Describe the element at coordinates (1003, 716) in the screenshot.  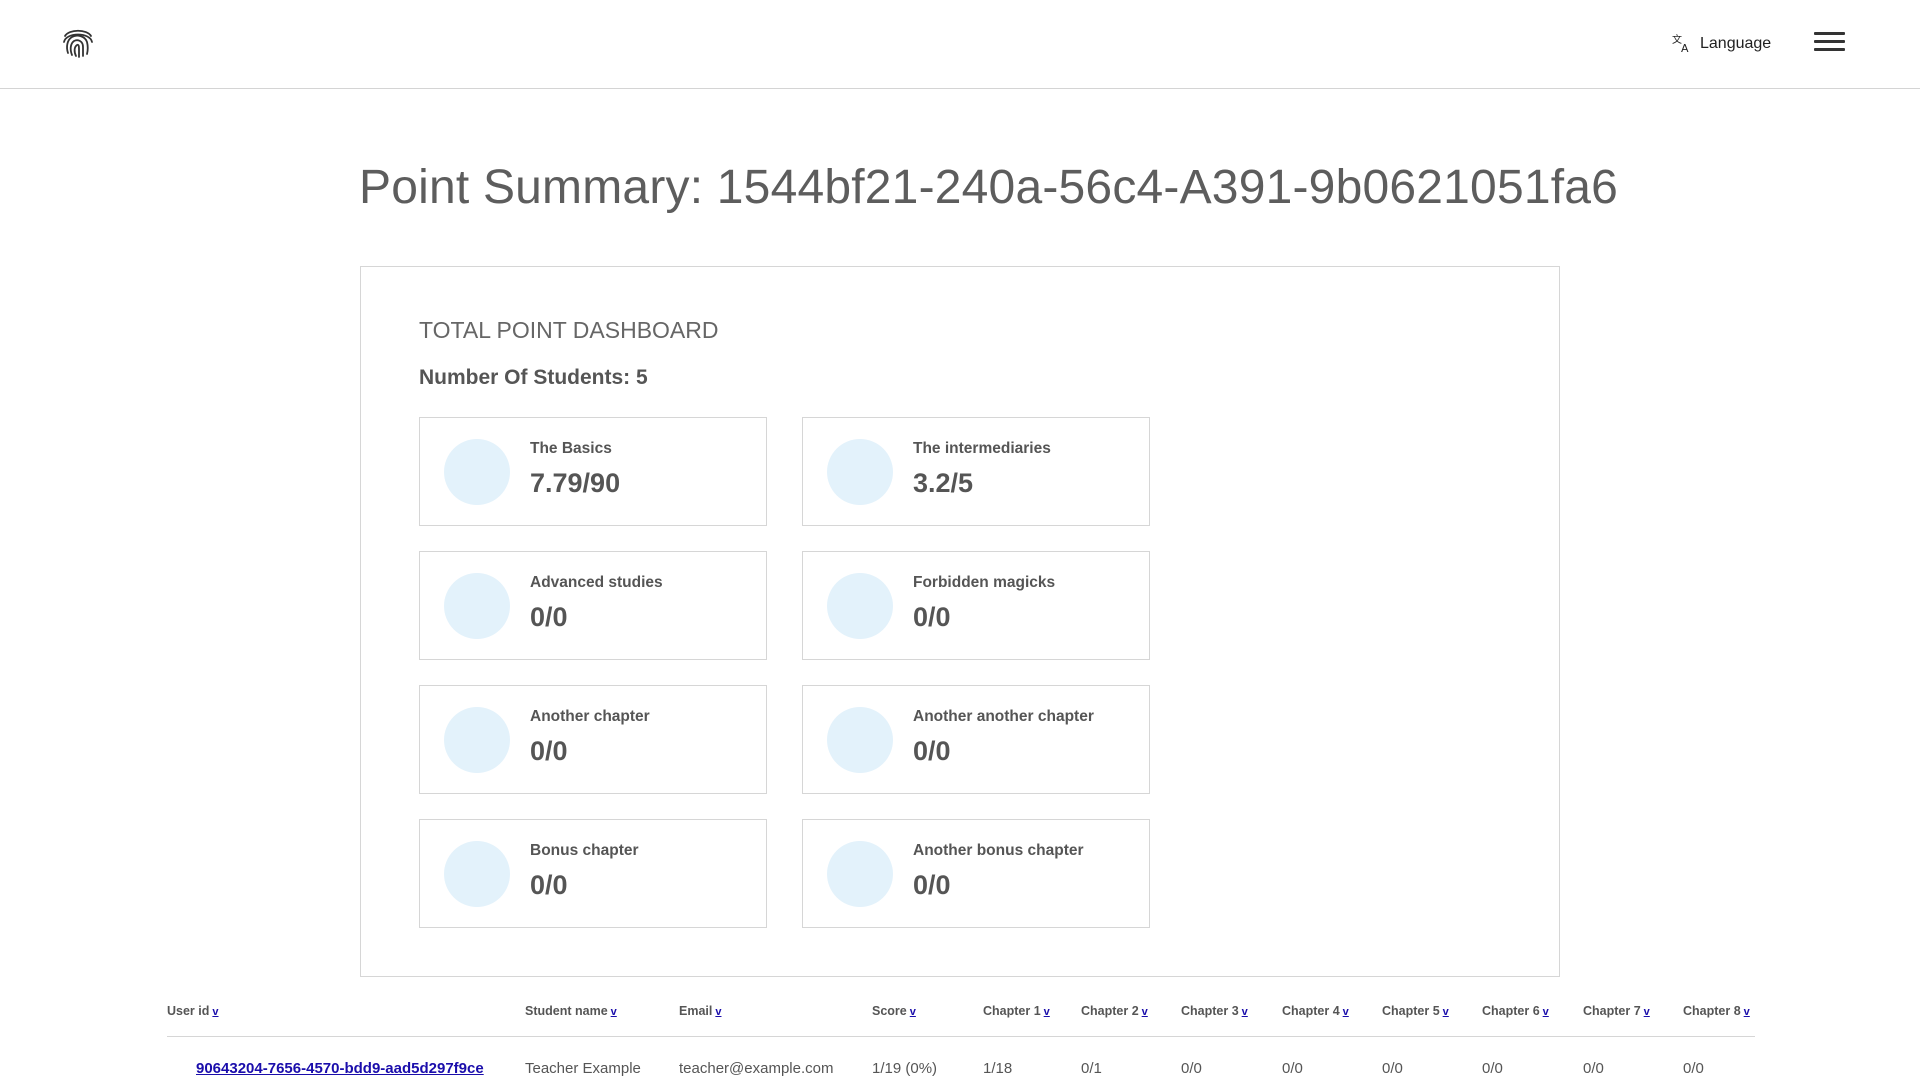
I see `chapter-name: Another another chapter` at that location.